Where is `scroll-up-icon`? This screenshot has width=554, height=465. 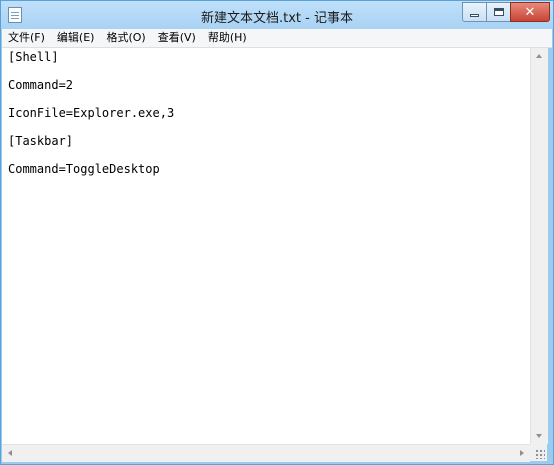
scroll-up-icon is located at coordinates (539, 56).